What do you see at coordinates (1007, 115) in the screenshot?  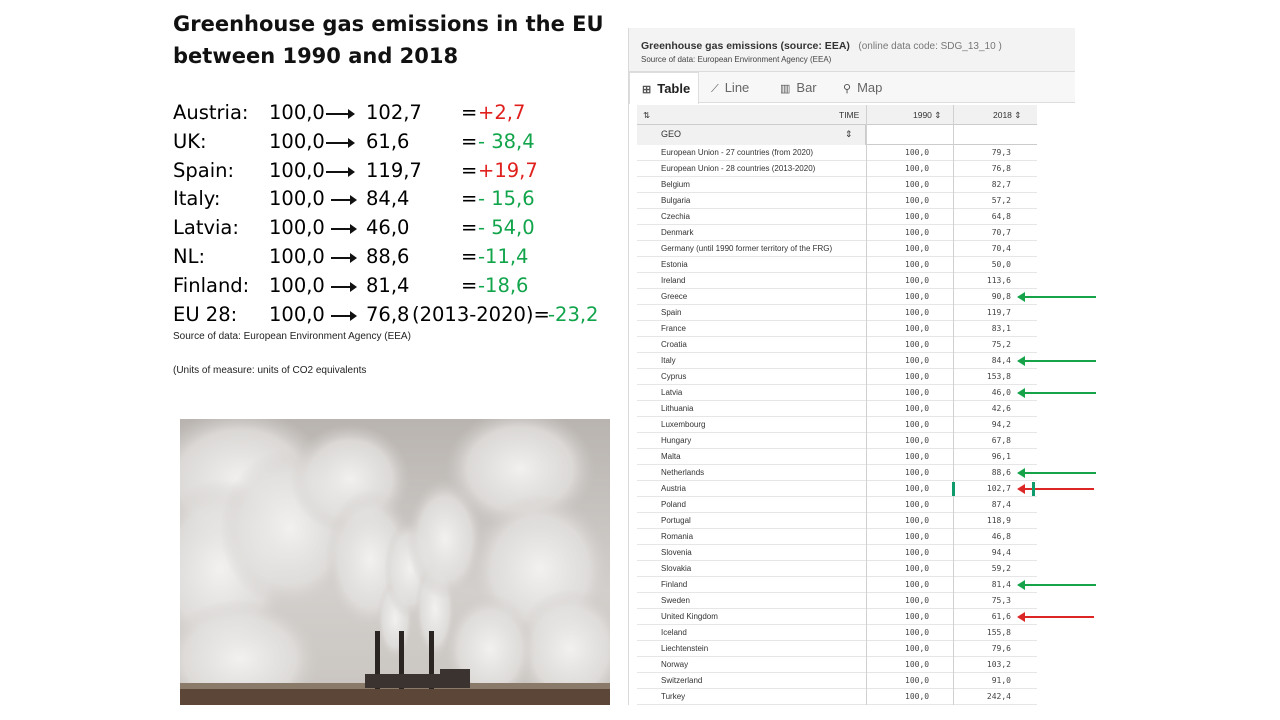 I see `column-2018-header: 2018 ⇕` at bounding box center [1007, 115].